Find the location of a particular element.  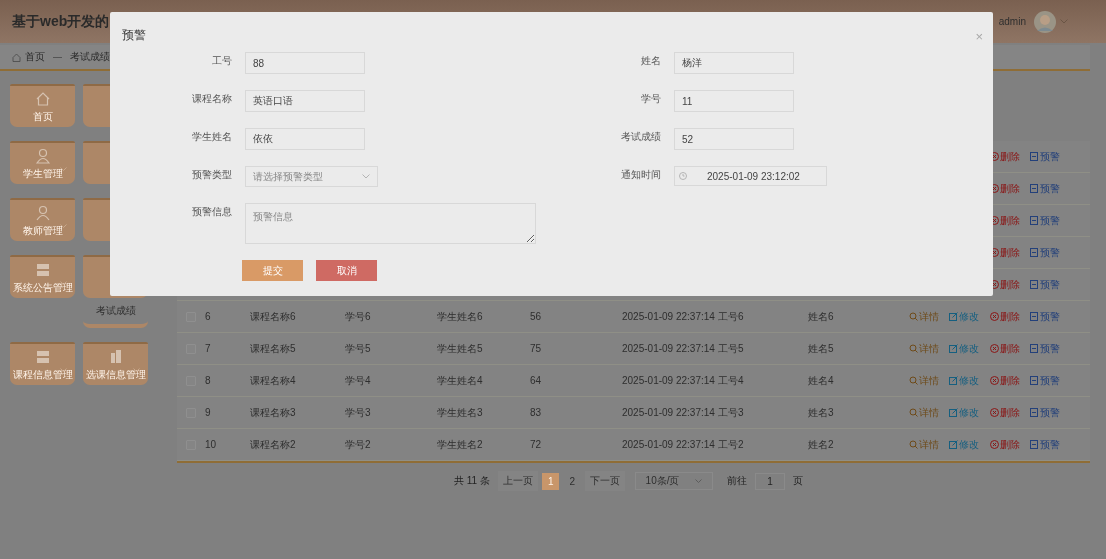

menu-tile: 系统公告管理 is located at coordinates (42, 276).